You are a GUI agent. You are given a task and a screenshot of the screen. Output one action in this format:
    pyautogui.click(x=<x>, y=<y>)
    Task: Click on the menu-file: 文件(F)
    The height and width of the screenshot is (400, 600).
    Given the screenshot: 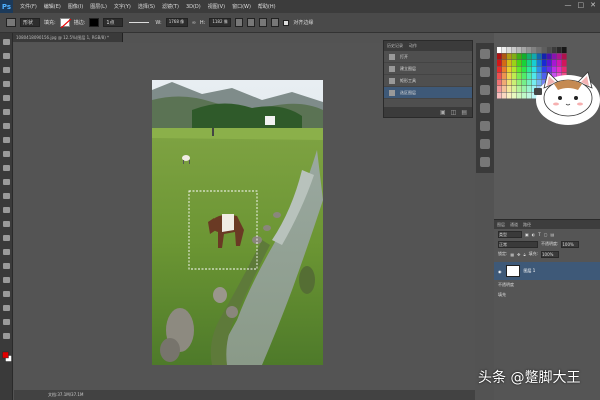 What is the action you would take?
    pyautogui.click(x=28, y=6)
    